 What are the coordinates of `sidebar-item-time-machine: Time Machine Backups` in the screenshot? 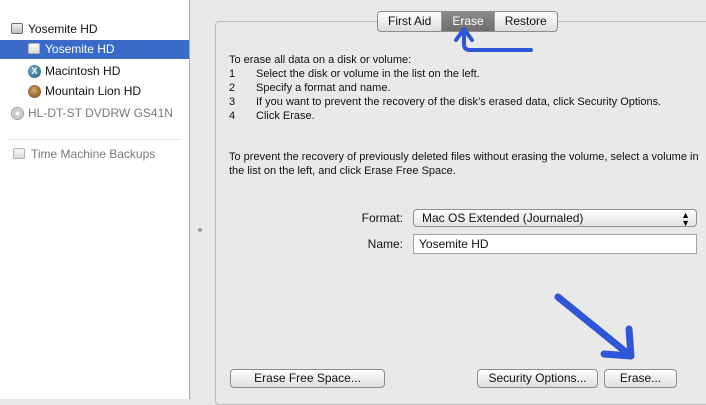 It's located at (94, 154).